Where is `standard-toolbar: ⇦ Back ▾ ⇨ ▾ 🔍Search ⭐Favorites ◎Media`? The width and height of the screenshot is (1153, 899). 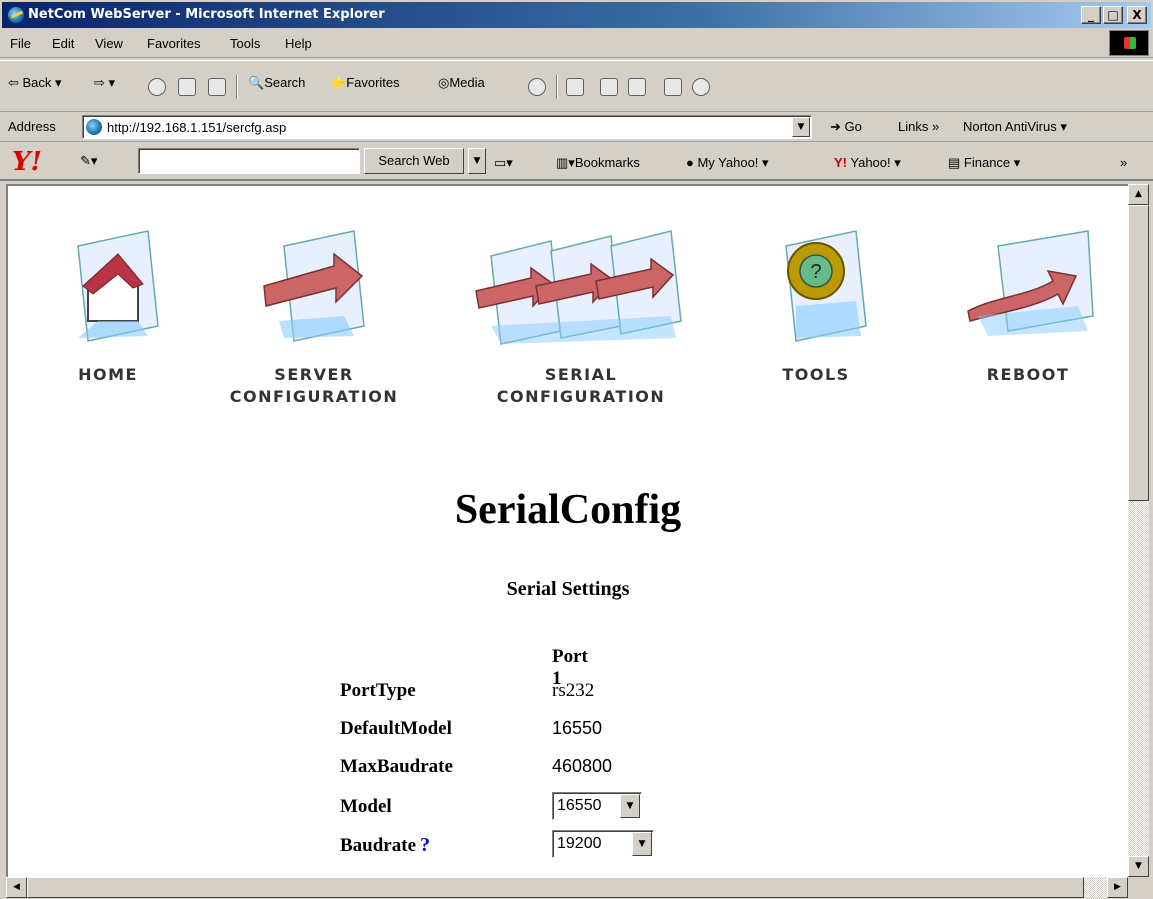 standard-toolbar: ⇦ Back ▾ ⇨ ▾ 🔍Search ⭐Favorites ◎Media is located at coordinates (576, 86).